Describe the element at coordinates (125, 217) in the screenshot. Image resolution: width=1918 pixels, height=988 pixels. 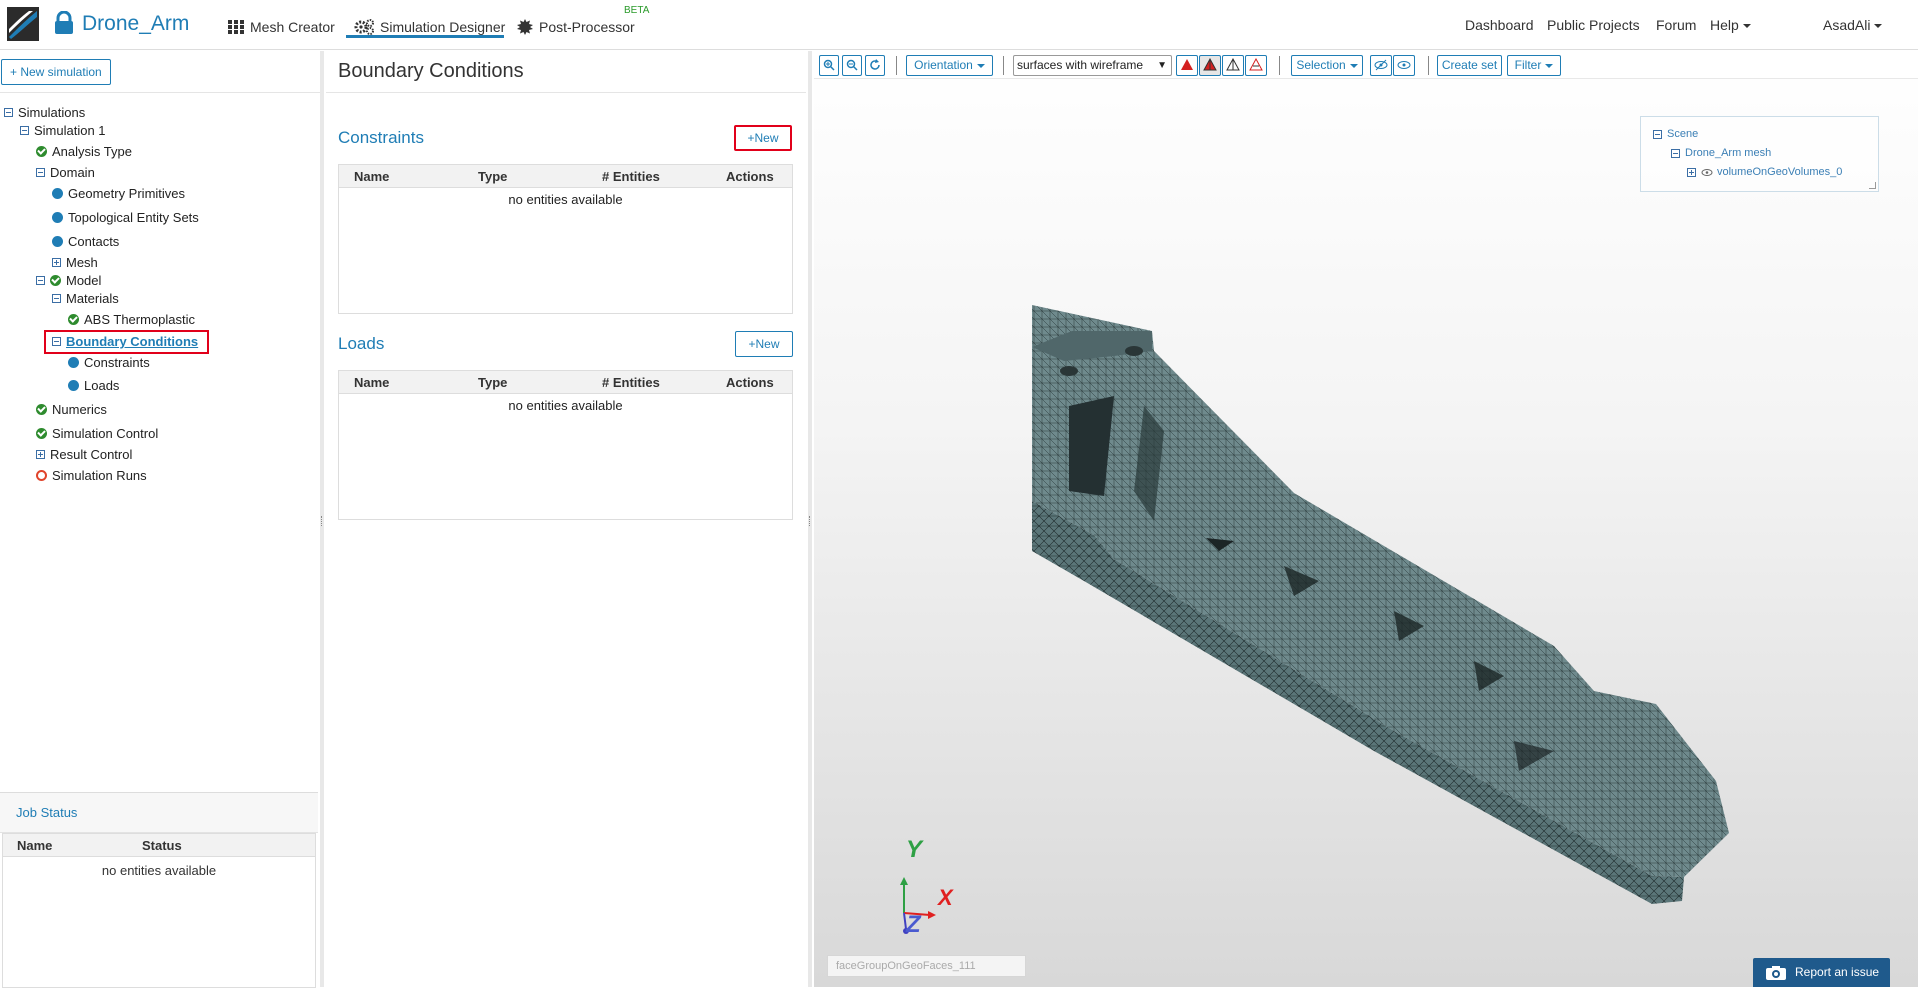
I see `tree-topological-entity-sets: Topological Entity Sets` at that location.